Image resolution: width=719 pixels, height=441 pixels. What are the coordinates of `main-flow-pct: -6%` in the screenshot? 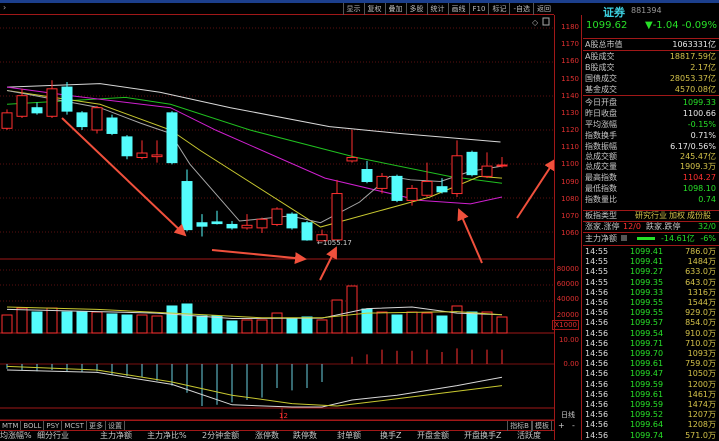 It's located at (708, 238).